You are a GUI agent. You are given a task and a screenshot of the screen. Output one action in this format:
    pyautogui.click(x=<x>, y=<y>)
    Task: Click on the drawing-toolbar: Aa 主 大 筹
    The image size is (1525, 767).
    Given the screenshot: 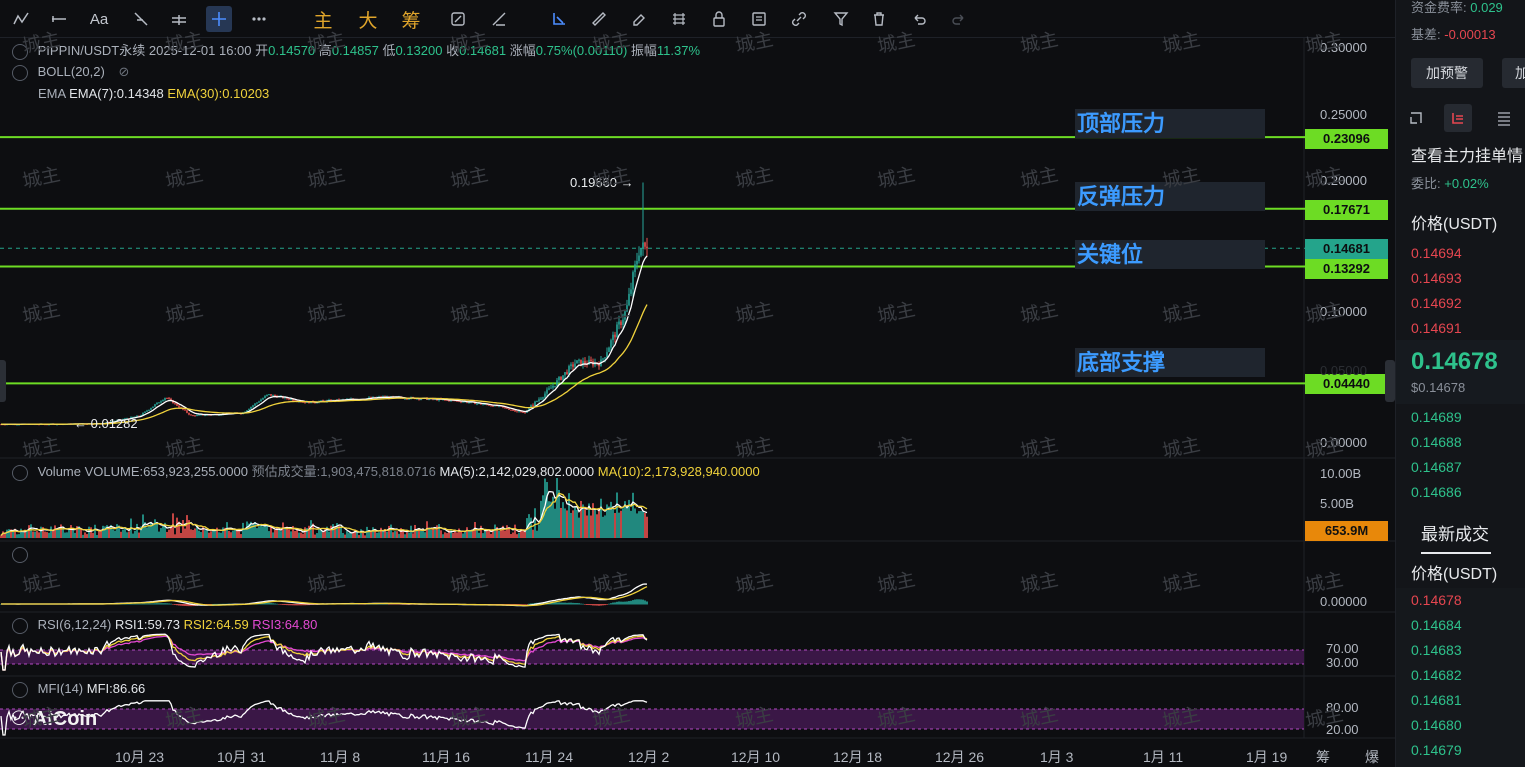 What is the action you would take?
    pyautogui.click(x=697, y=19)
    